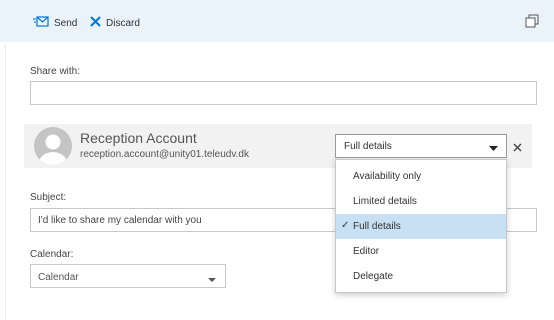  I want to click on permission-selected-value: Full details, so click(368, 146).